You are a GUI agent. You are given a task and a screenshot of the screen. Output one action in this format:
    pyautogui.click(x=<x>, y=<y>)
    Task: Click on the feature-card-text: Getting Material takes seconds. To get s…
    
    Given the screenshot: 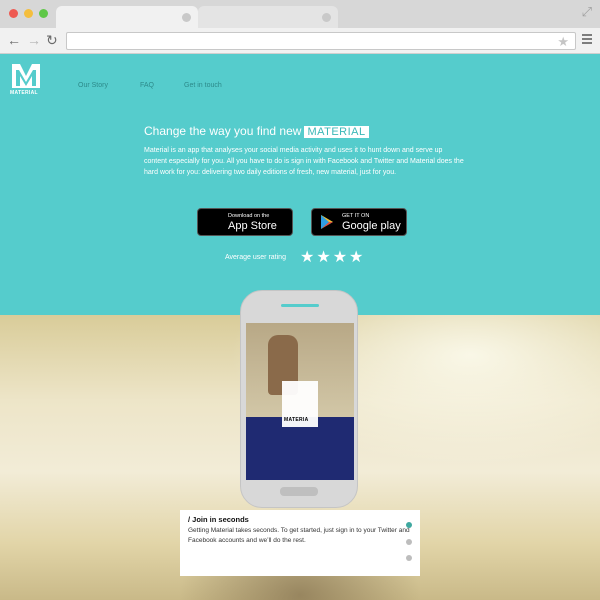 What is the action you would take?
    pyautogui.click(x=299, y=535)
    